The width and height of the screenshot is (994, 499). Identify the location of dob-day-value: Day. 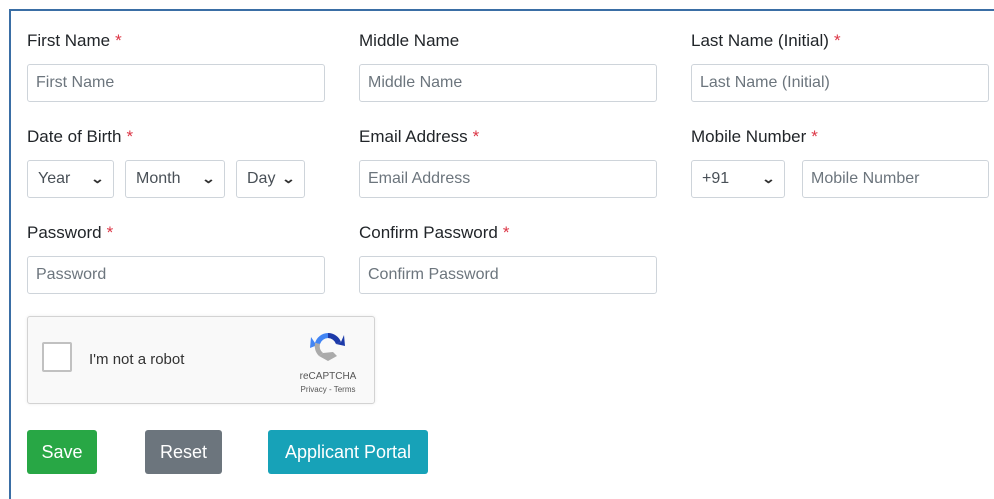
(261, 178).